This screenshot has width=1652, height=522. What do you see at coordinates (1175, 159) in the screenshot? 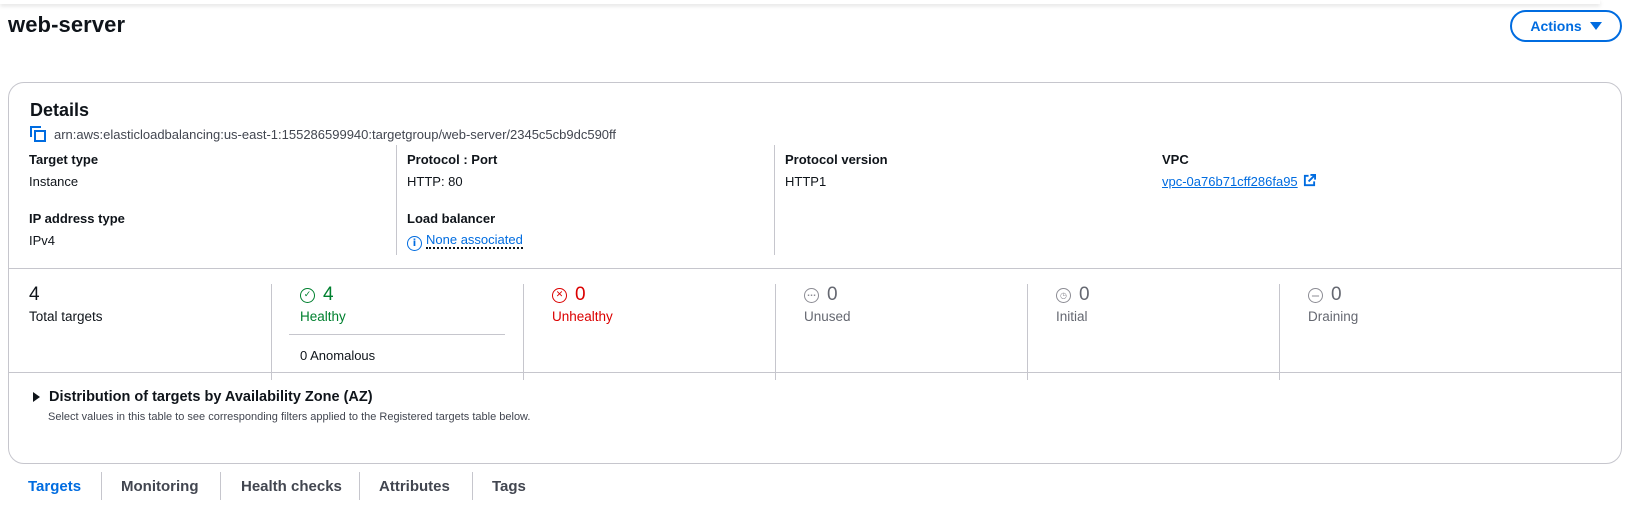
I see `vpc-label: VPC` at bounding box center [1175, 159].